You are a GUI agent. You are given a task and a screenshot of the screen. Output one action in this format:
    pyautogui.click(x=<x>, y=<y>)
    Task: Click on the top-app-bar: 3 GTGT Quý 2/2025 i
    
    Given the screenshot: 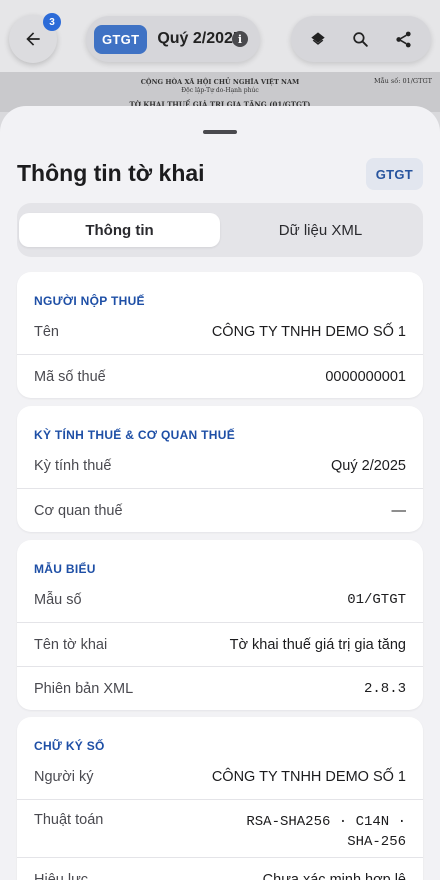 What is the action you would take?
    pyautogui.click(x=220, y=36)
    